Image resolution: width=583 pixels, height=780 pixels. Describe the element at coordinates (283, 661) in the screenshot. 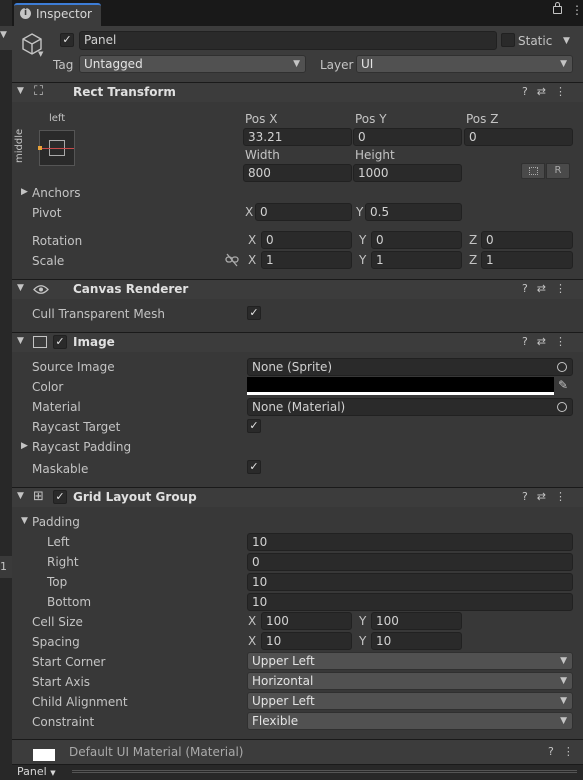

I see `start-corner-value: Upper Left` at that location.